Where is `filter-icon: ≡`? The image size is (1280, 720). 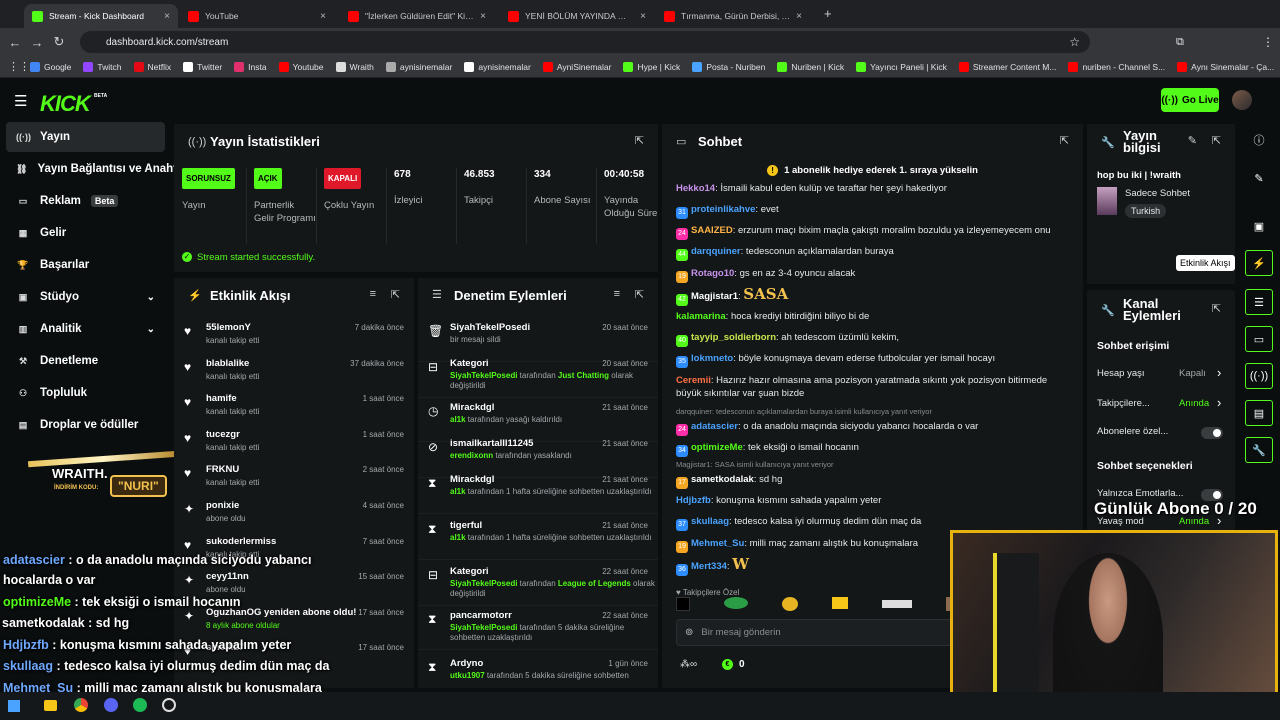 filter-icon: ≡ is located at coordinates (373, 294).